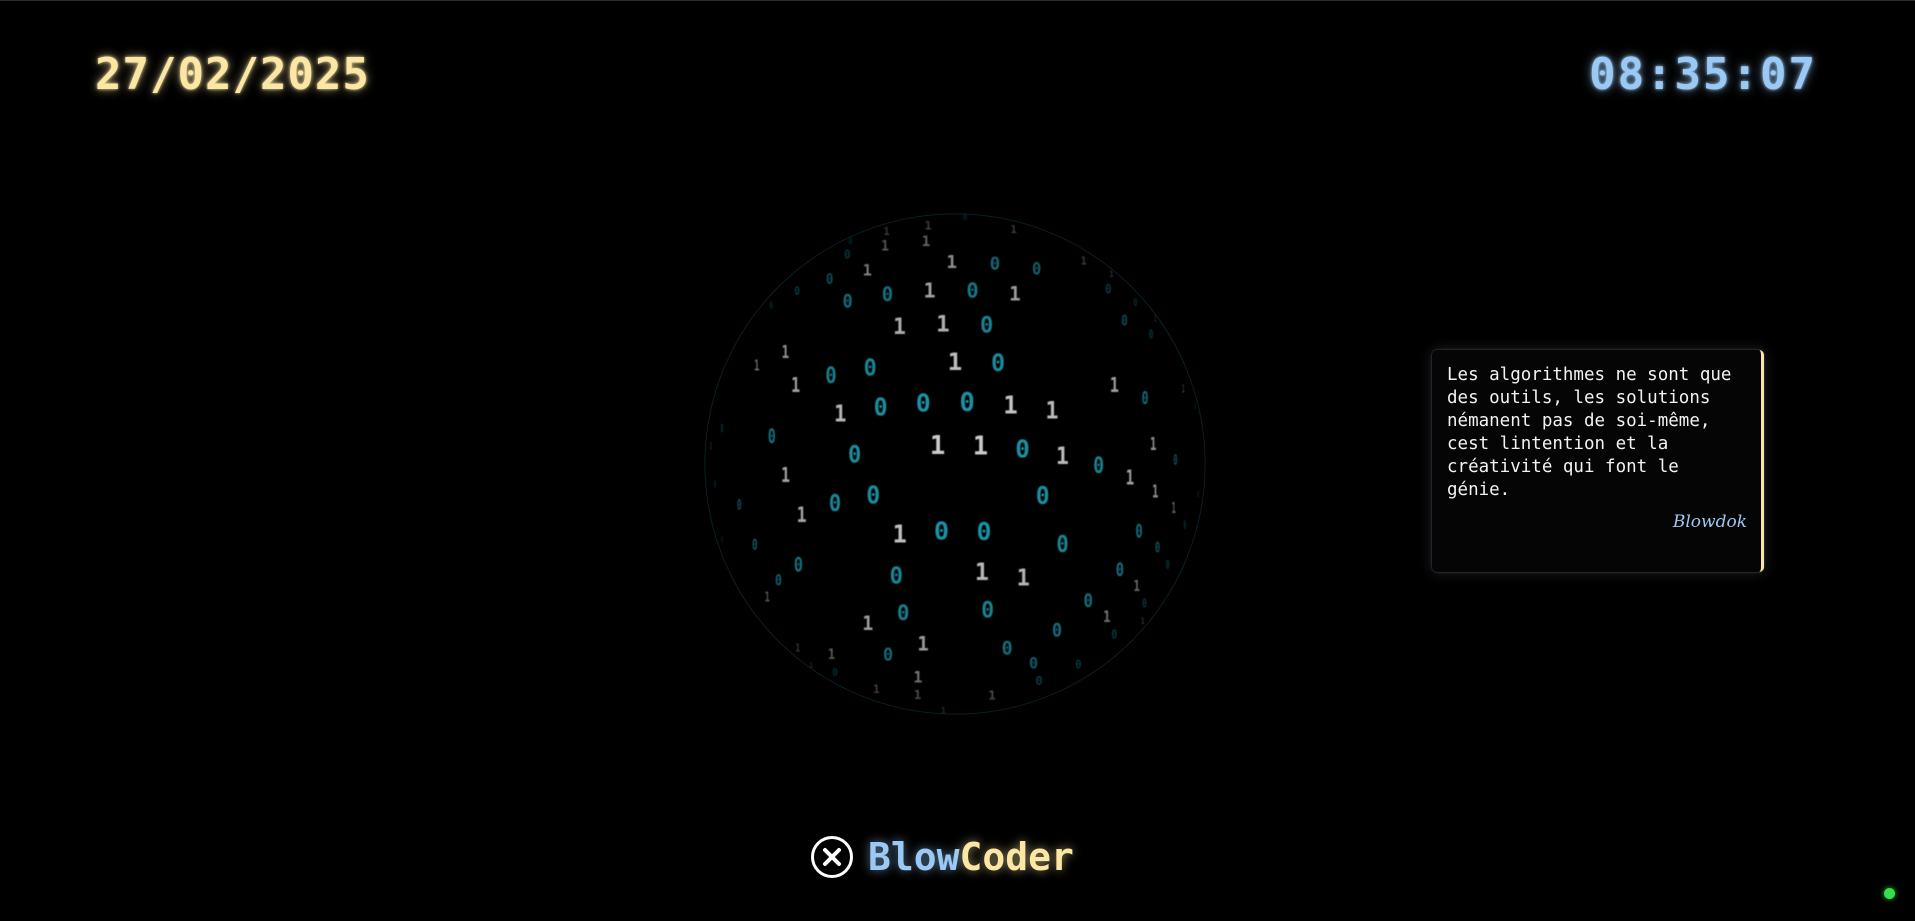 The width and height of the screenshot is (1915, 921). I want to click on brand-name: BlowCoder, so click(971, 857).